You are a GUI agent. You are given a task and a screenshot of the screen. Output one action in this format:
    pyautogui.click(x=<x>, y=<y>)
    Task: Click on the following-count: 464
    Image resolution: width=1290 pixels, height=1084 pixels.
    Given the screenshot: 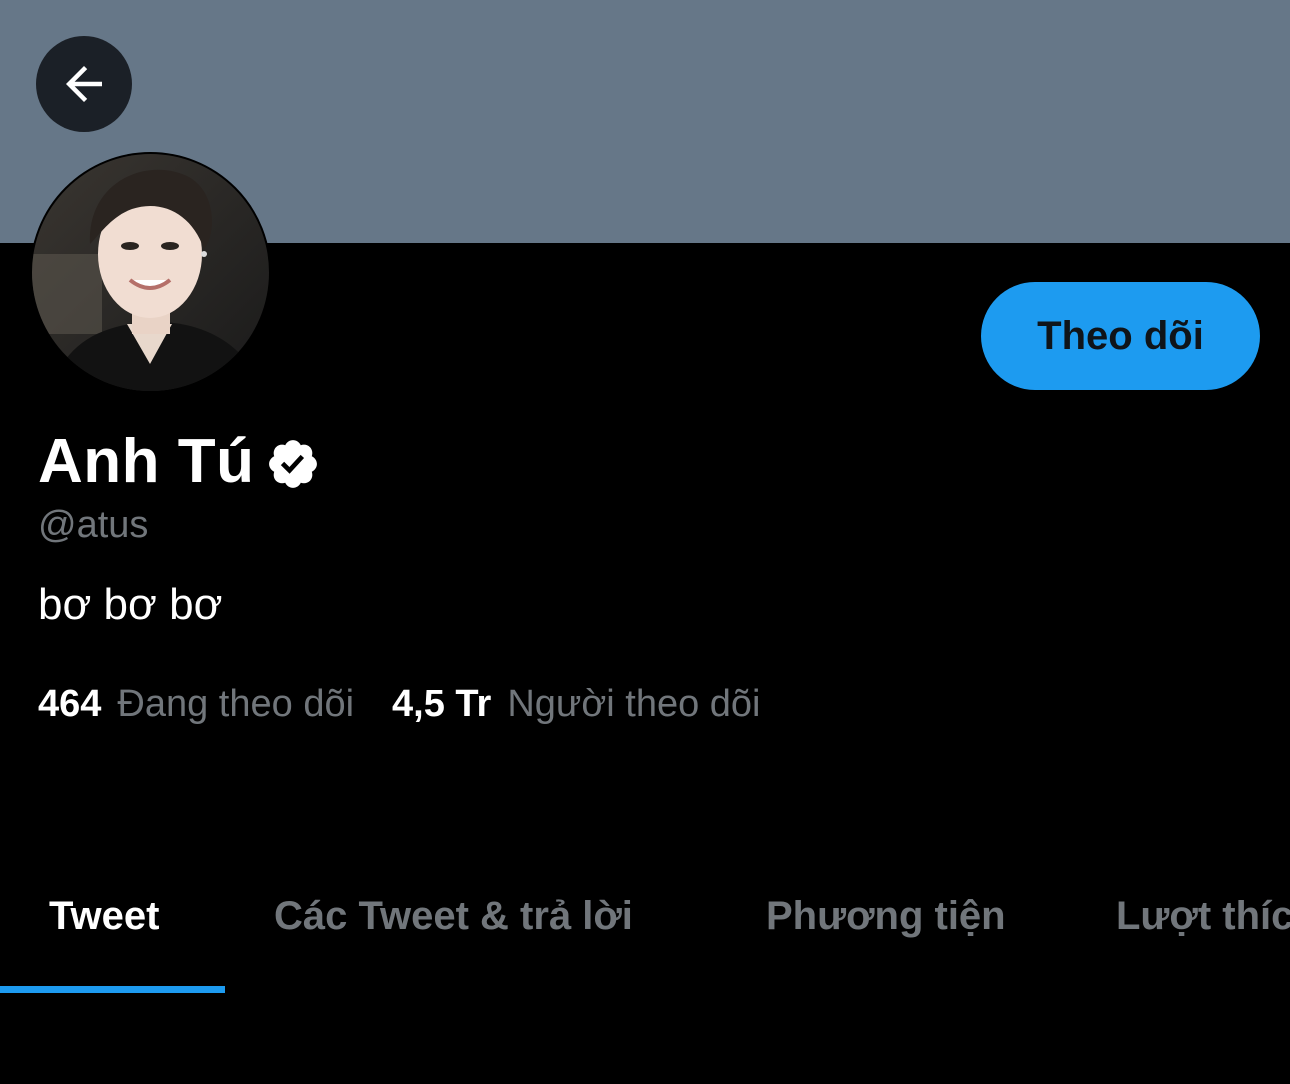 What is the action you would take?
    pyautogui.click(x=70, y=704)
    